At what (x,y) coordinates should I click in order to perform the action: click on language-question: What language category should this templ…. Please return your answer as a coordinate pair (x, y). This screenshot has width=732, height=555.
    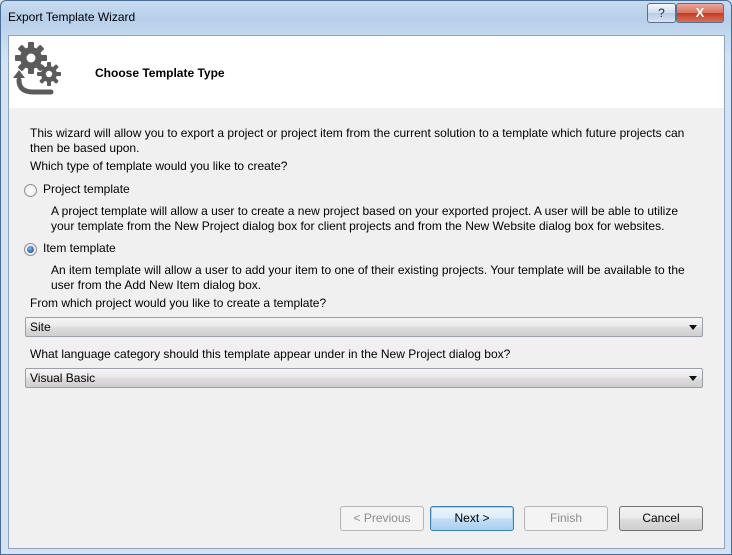
    Looking at the image, I should click on (270, 354).